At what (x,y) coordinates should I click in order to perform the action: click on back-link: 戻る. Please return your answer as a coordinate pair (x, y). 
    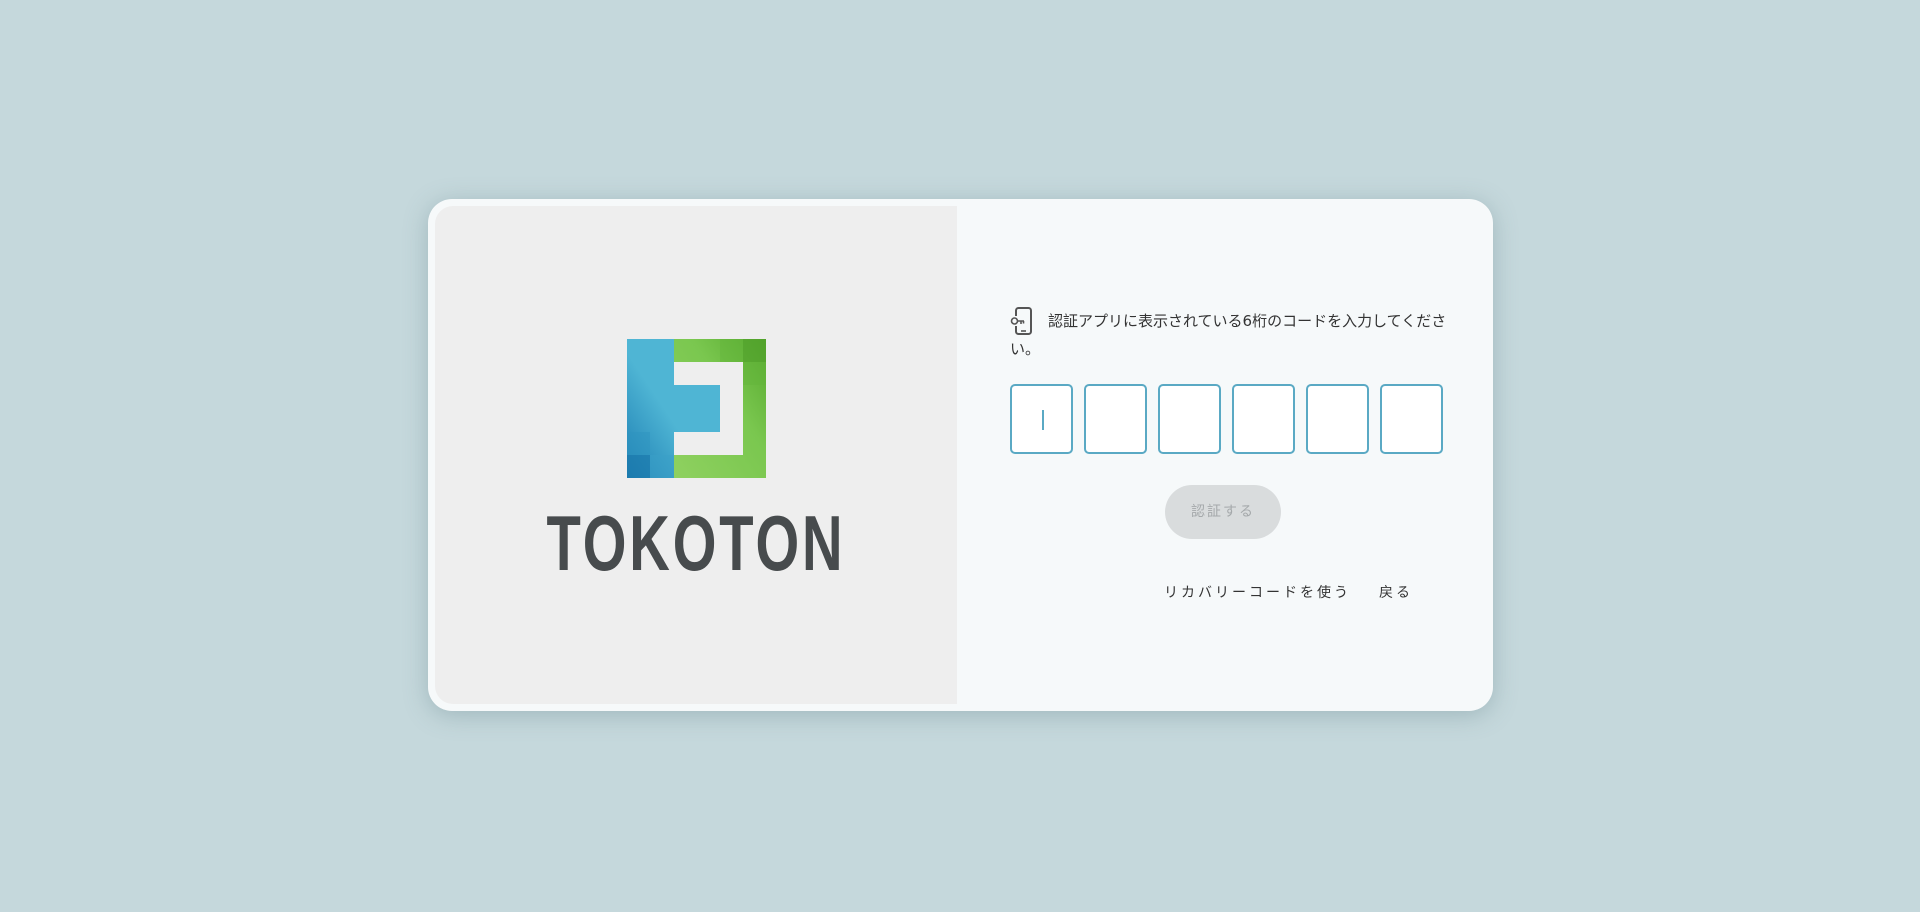
    Looking at the image, I should click on (1396, 592).